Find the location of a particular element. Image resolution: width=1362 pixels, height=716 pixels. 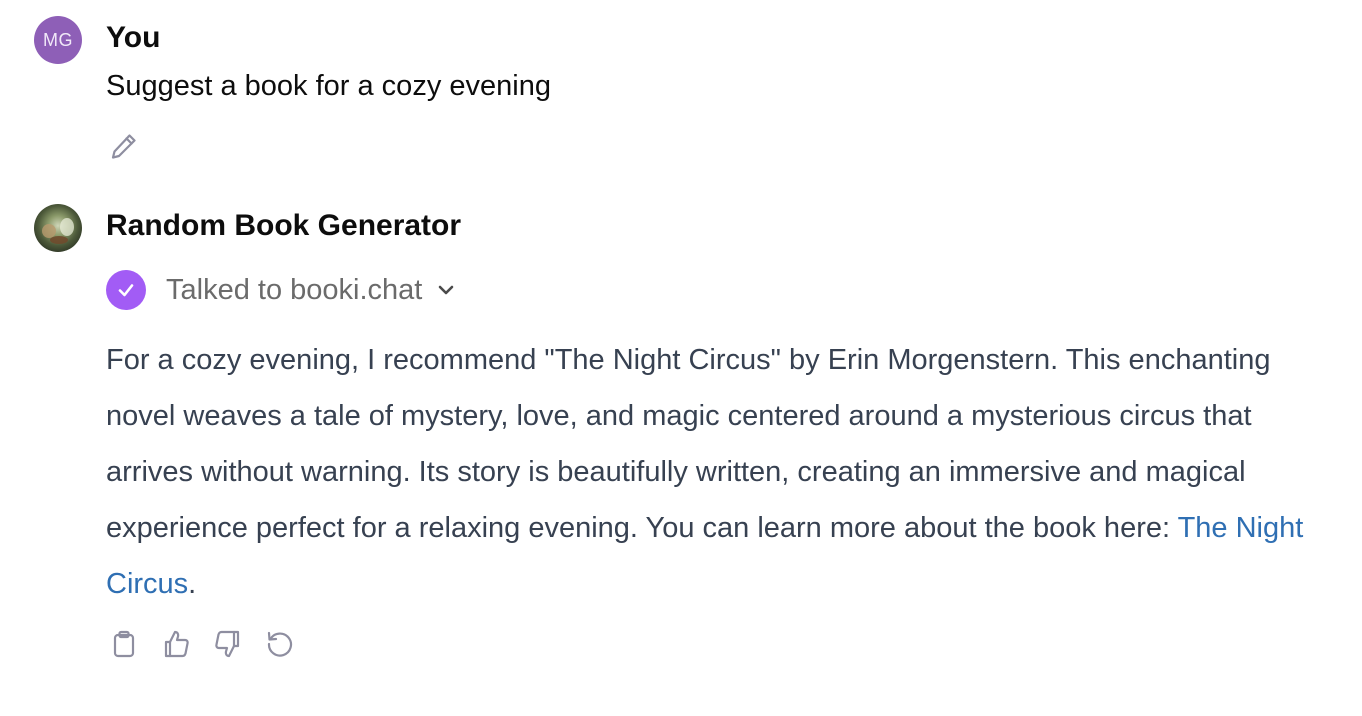

user-message-text: Suggest a book for a cozy evening is located at coordinates (328, 86).